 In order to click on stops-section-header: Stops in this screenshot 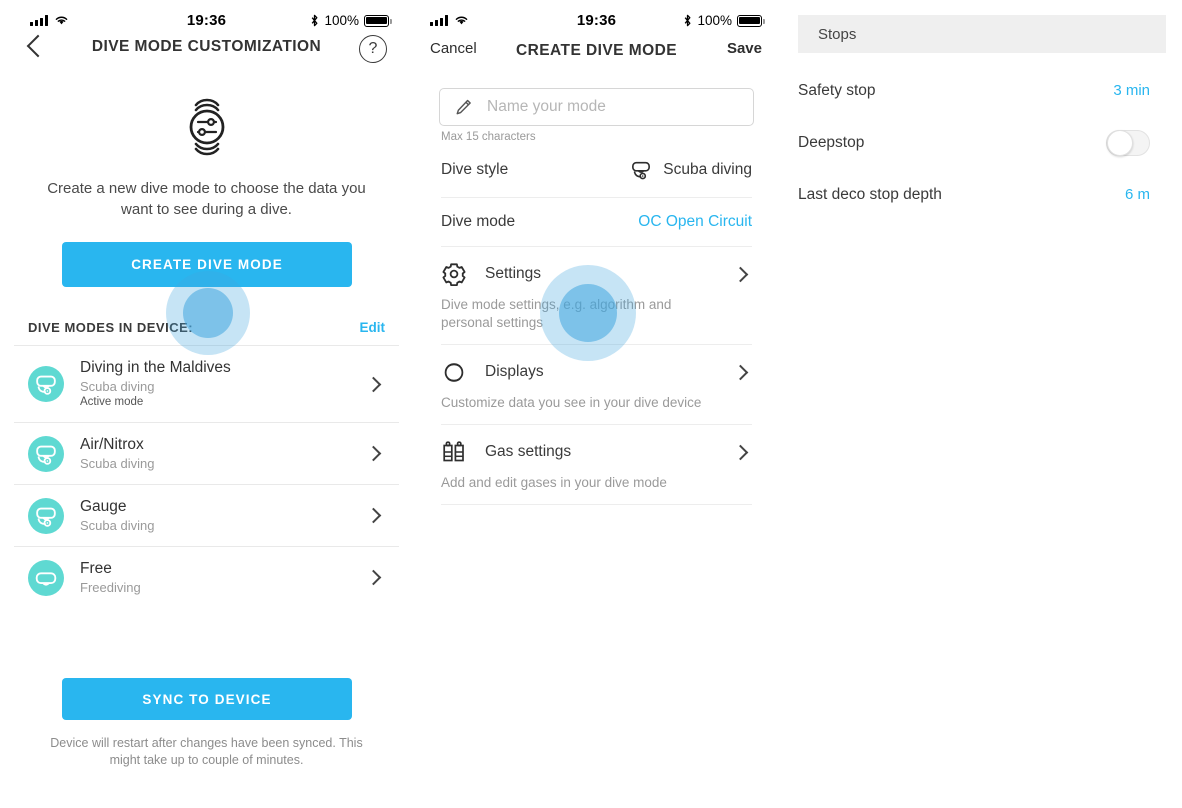, I will do `click(982, 34)`.